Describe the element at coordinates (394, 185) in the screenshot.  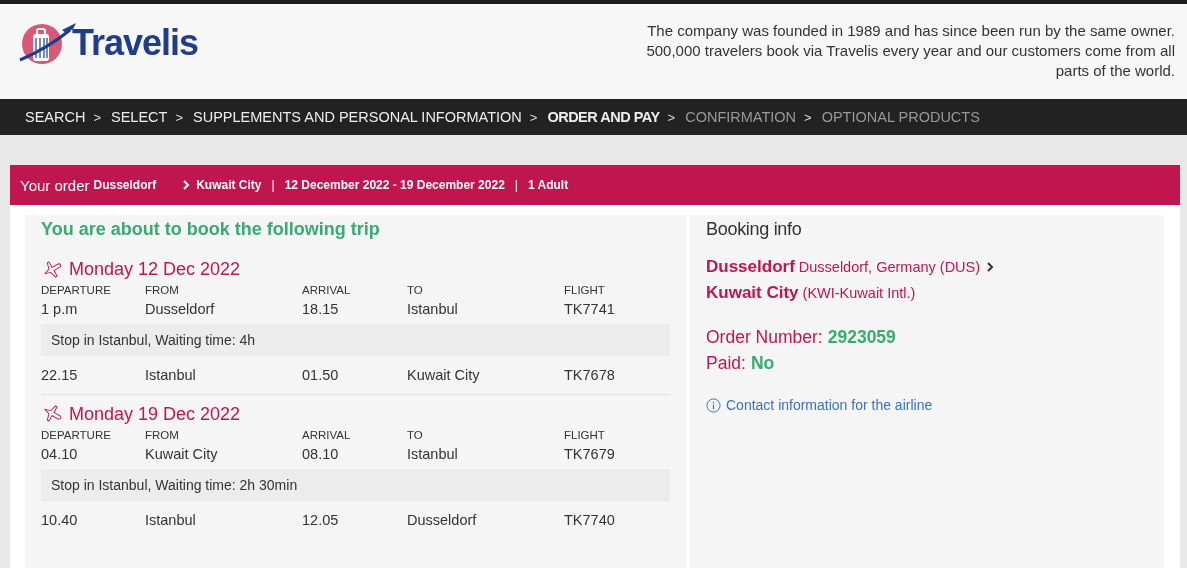
I see `order-detail: 12 December 2022 - 19 December 2022` at that location.